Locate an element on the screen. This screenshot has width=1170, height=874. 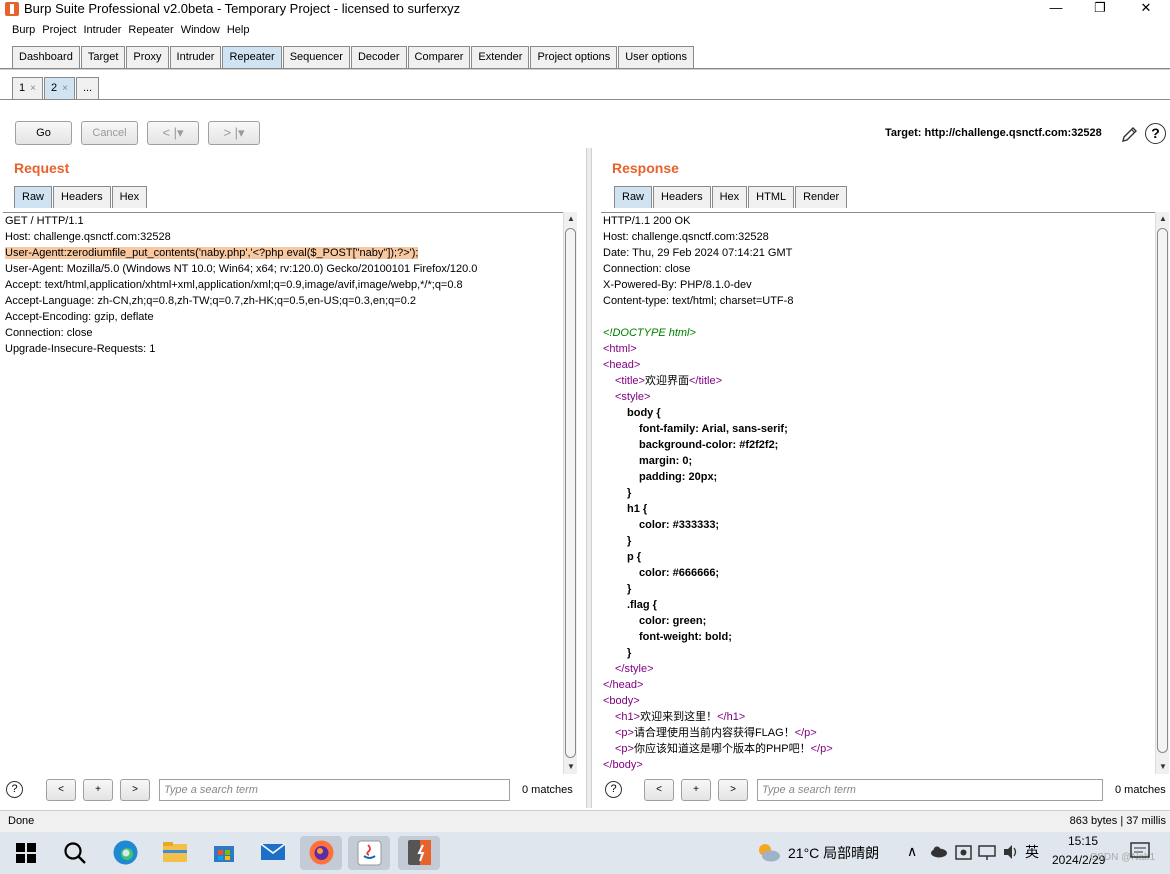
search-icon is located at coordinates (75, 853).